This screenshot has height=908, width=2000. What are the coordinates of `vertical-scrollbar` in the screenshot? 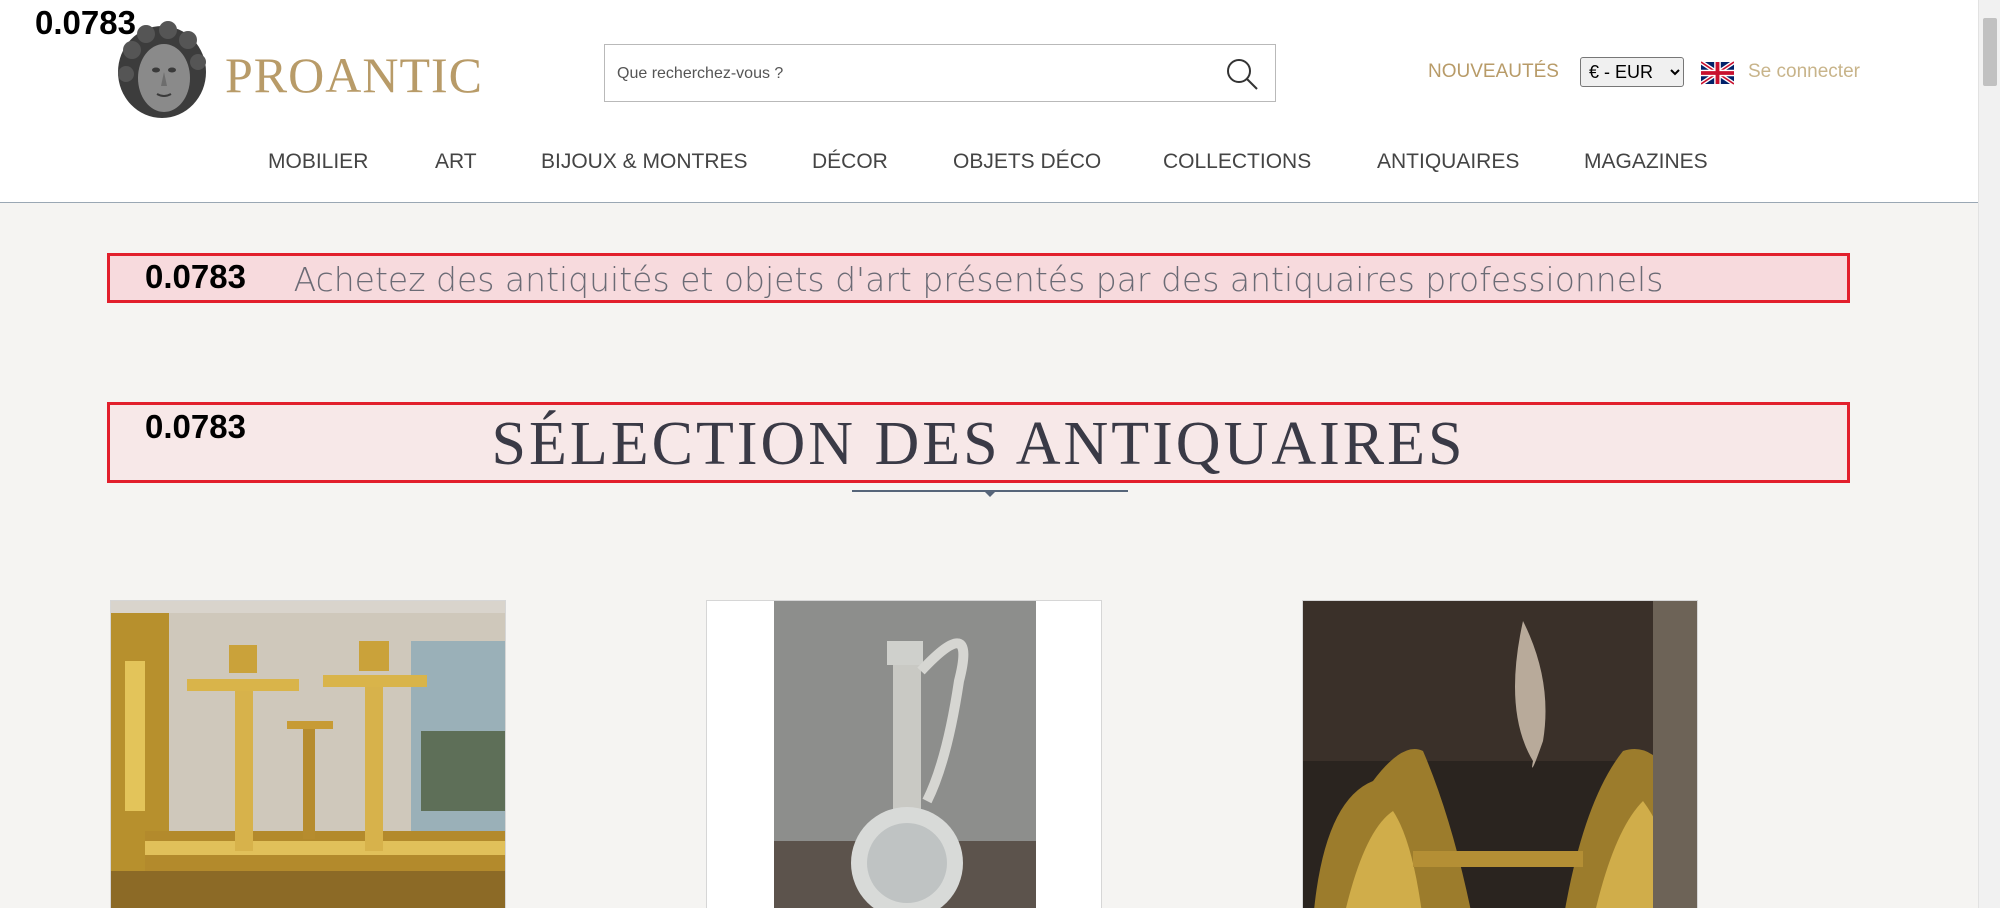 It's located at (1989, 454).